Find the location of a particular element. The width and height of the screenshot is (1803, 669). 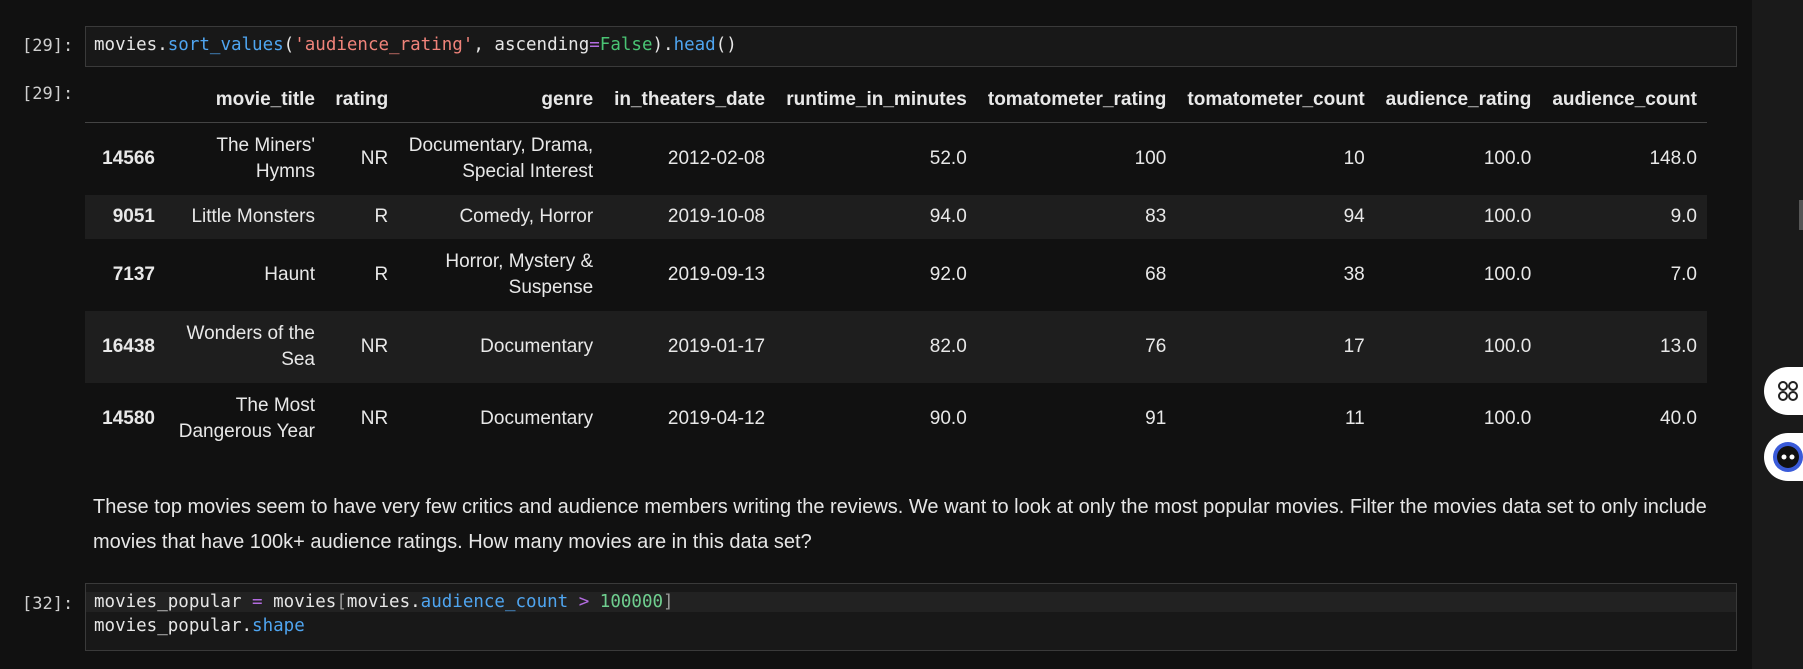

cell-runtime: 82.0 is located at coordinates (948, 346).